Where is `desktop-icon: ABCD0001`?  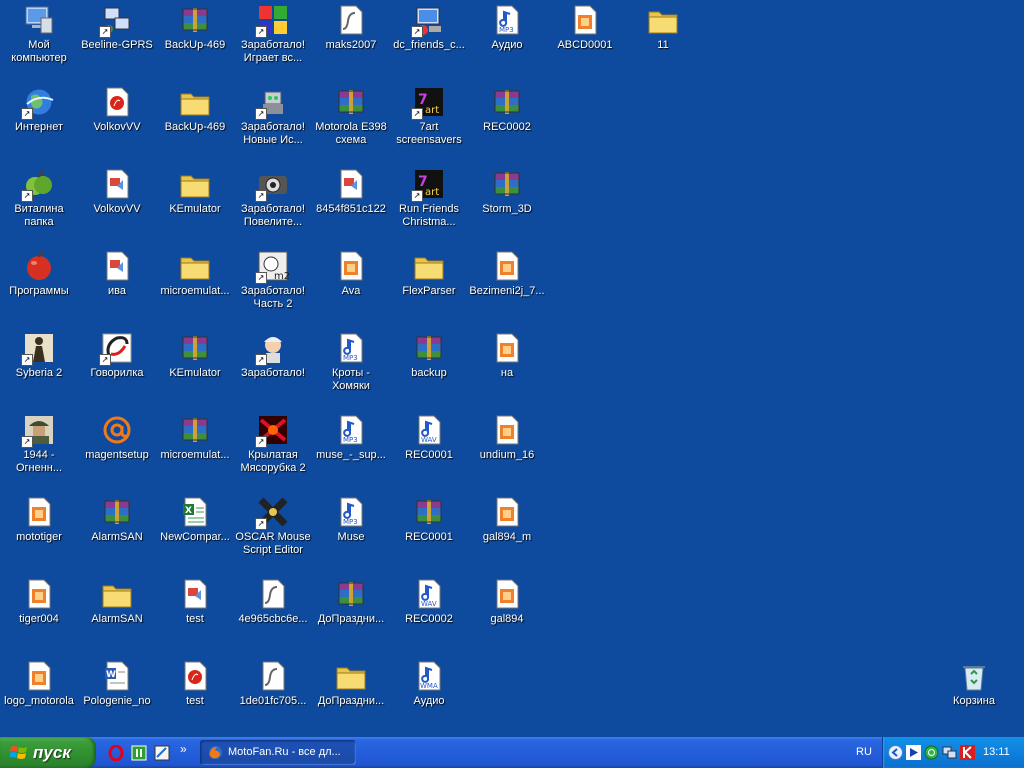
desktop-icon: ABCD0001 is located at coordinates (585, 41).